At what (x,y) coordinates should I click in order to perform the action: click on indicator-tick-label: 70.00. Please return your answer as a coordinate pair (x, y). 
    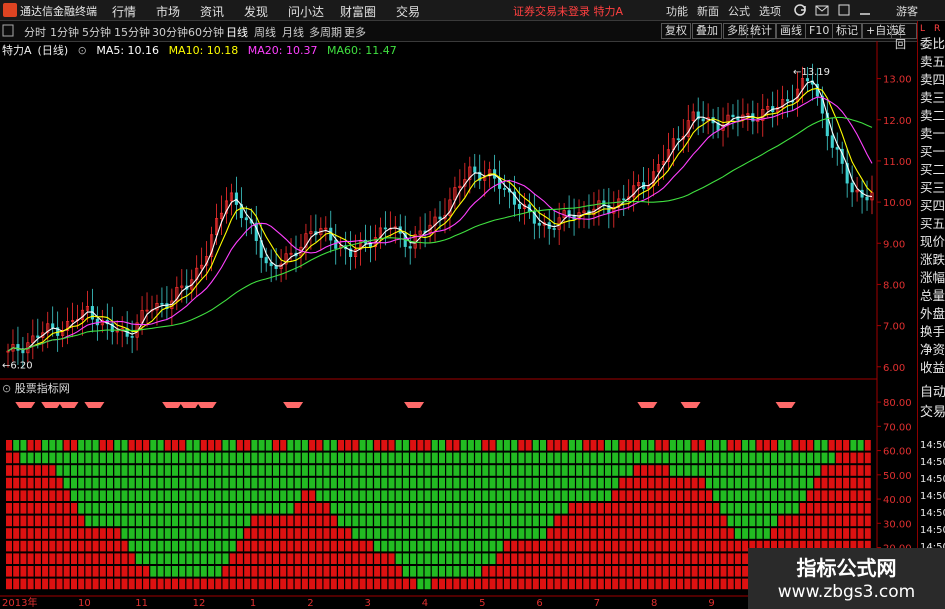
    Looking at the image, I should click on (897, 427).